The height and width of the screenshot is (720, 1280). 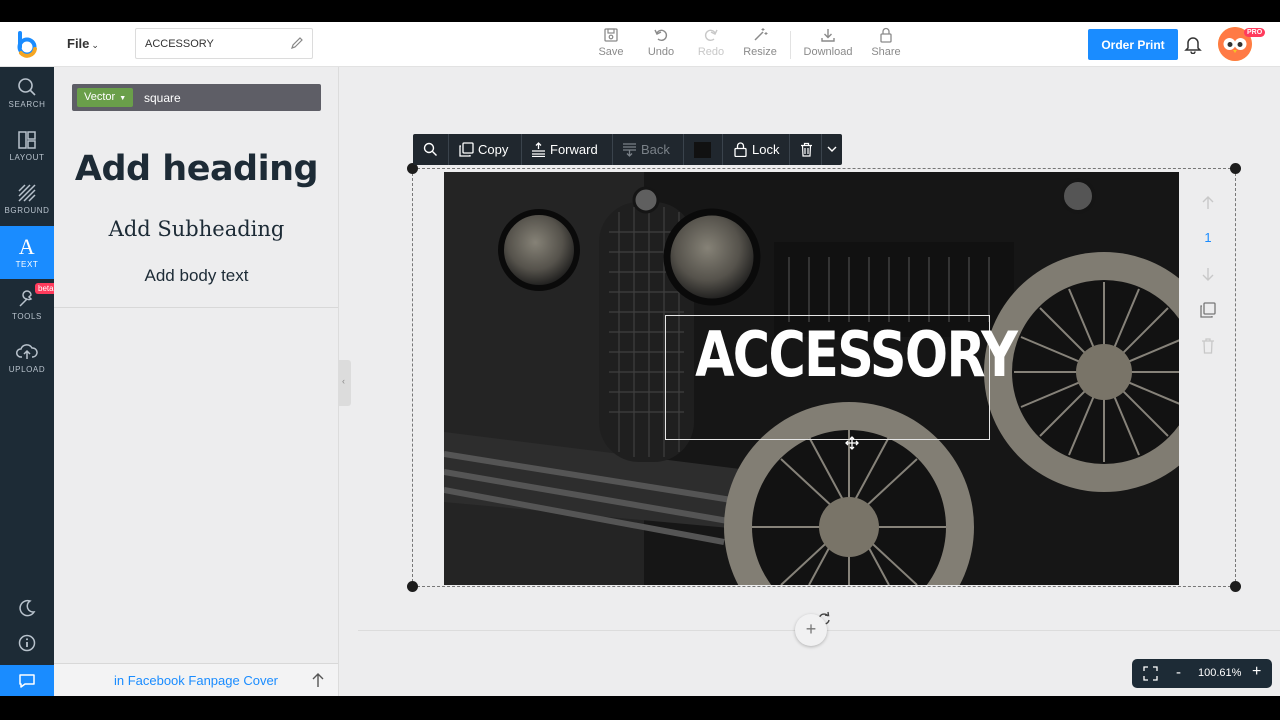 I want to click on chevron-down-icon, so click(x=832, y=149).